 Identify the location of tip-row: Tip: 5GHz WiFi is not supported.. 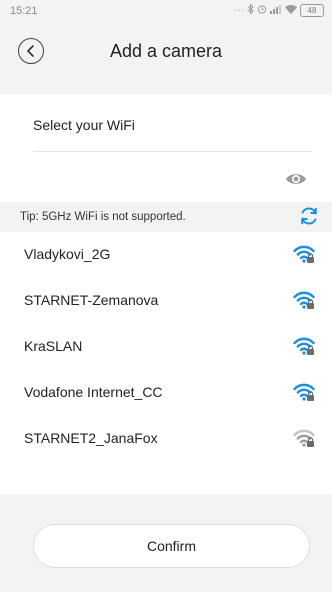
(166, 217).